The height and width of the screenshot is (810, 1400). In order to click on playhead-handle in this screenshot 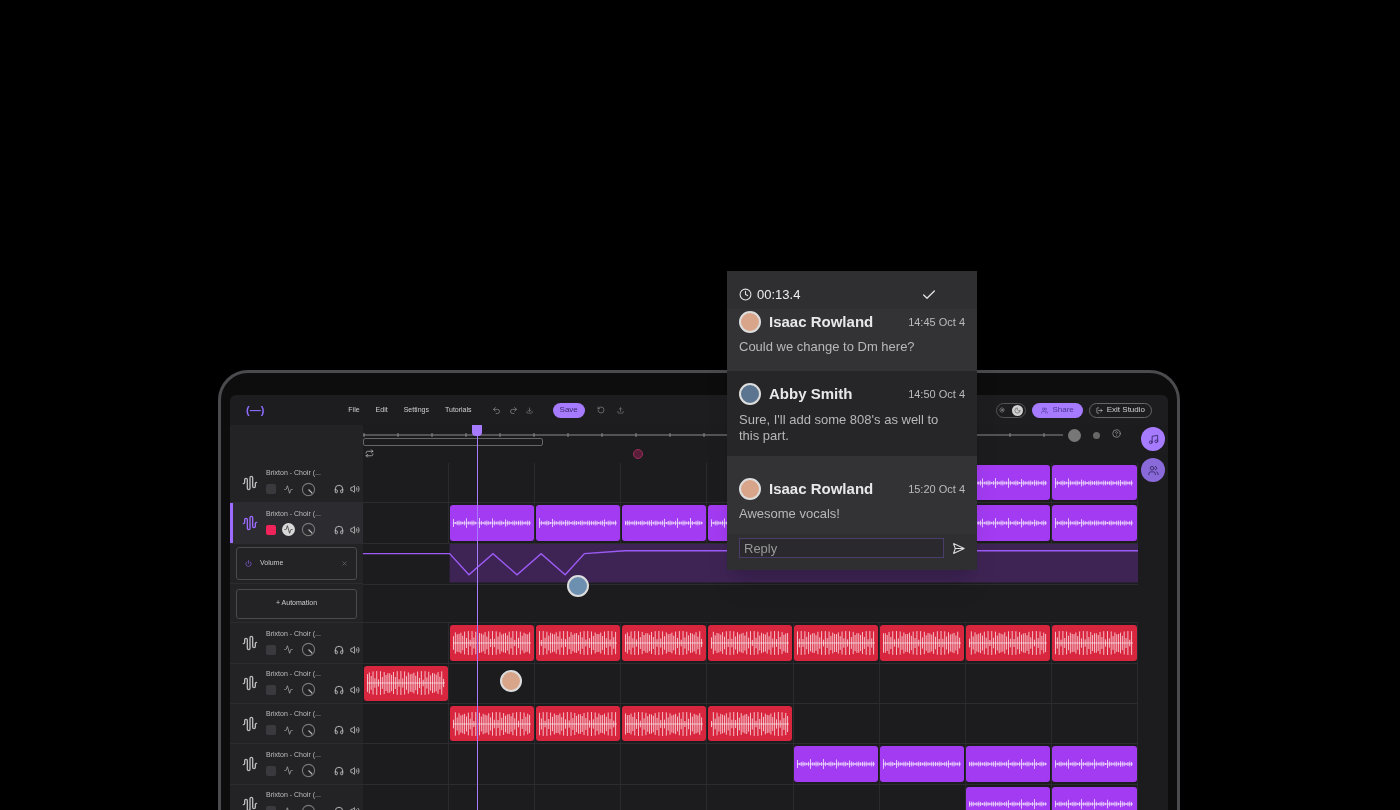, I will do `click(476, 430)`.